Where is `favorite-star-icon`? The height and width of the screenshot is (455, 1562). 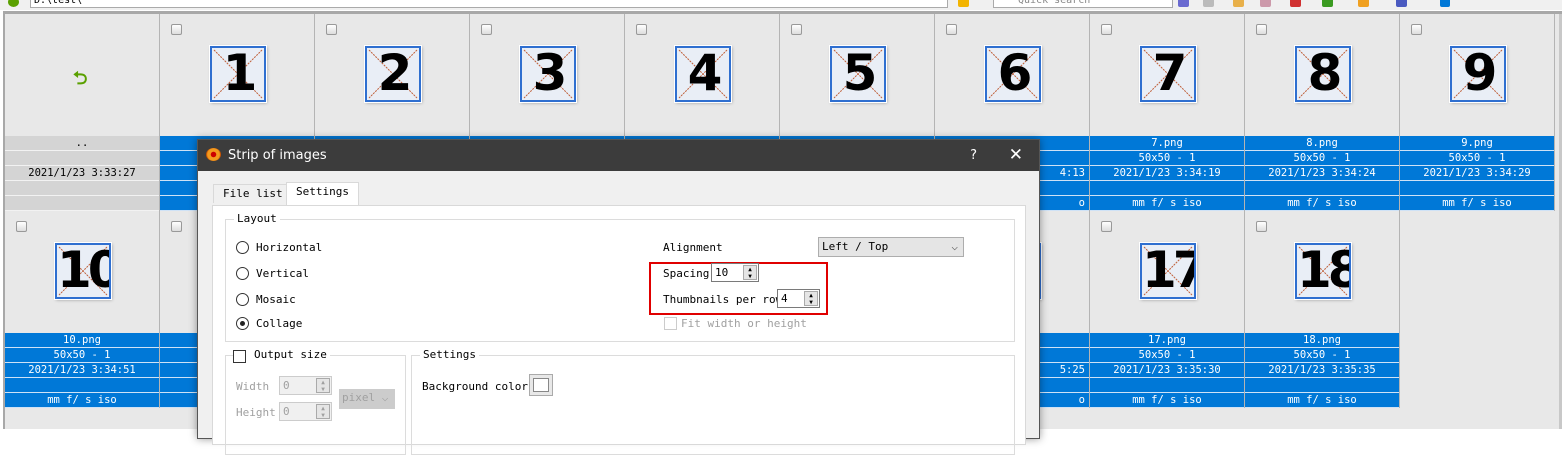
favorite-star-icon is located at coordinates (963, 3).